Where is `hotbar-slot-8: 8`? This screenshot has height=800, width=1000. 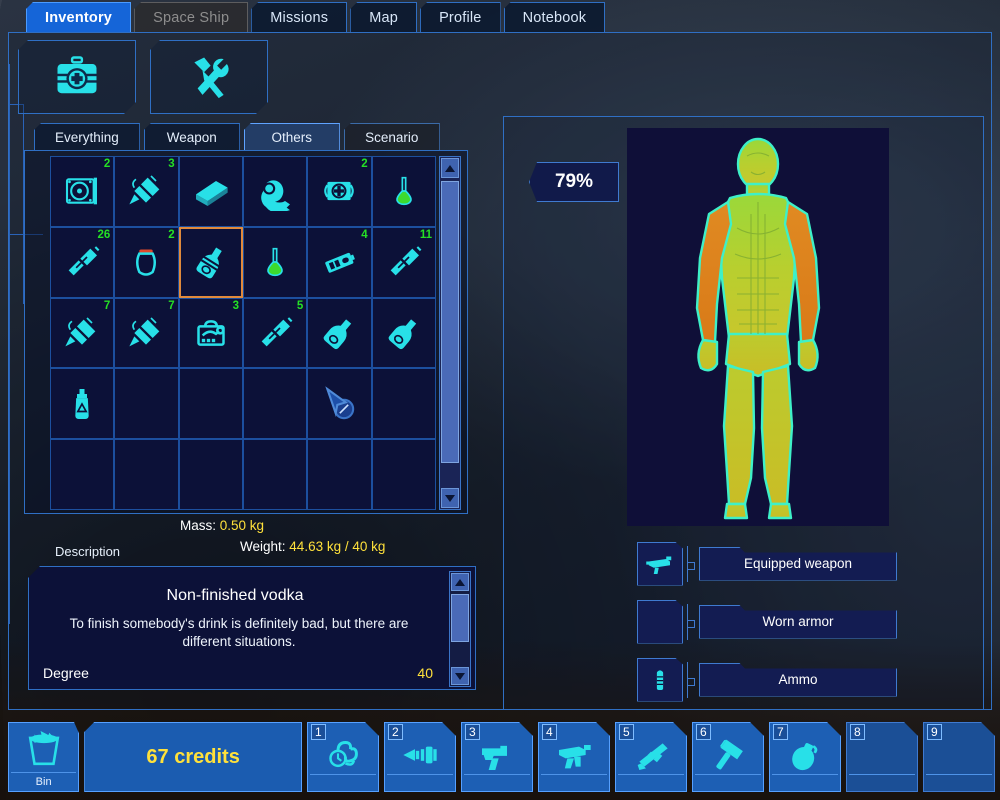
hotbar-slot-8: 8 is located at coordinates (882, 757).